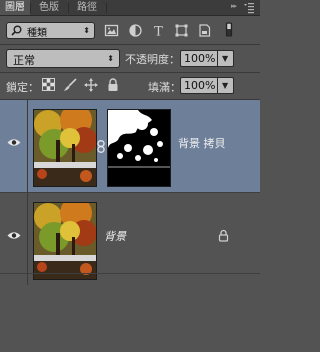 The image size is (320, 352). I want to click on search-icon, so click(16, 30).